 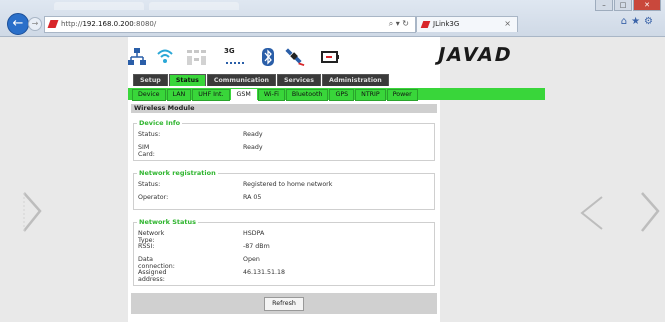 I want to click on panel-title: Wireless Module, so click(x=284, y=108).